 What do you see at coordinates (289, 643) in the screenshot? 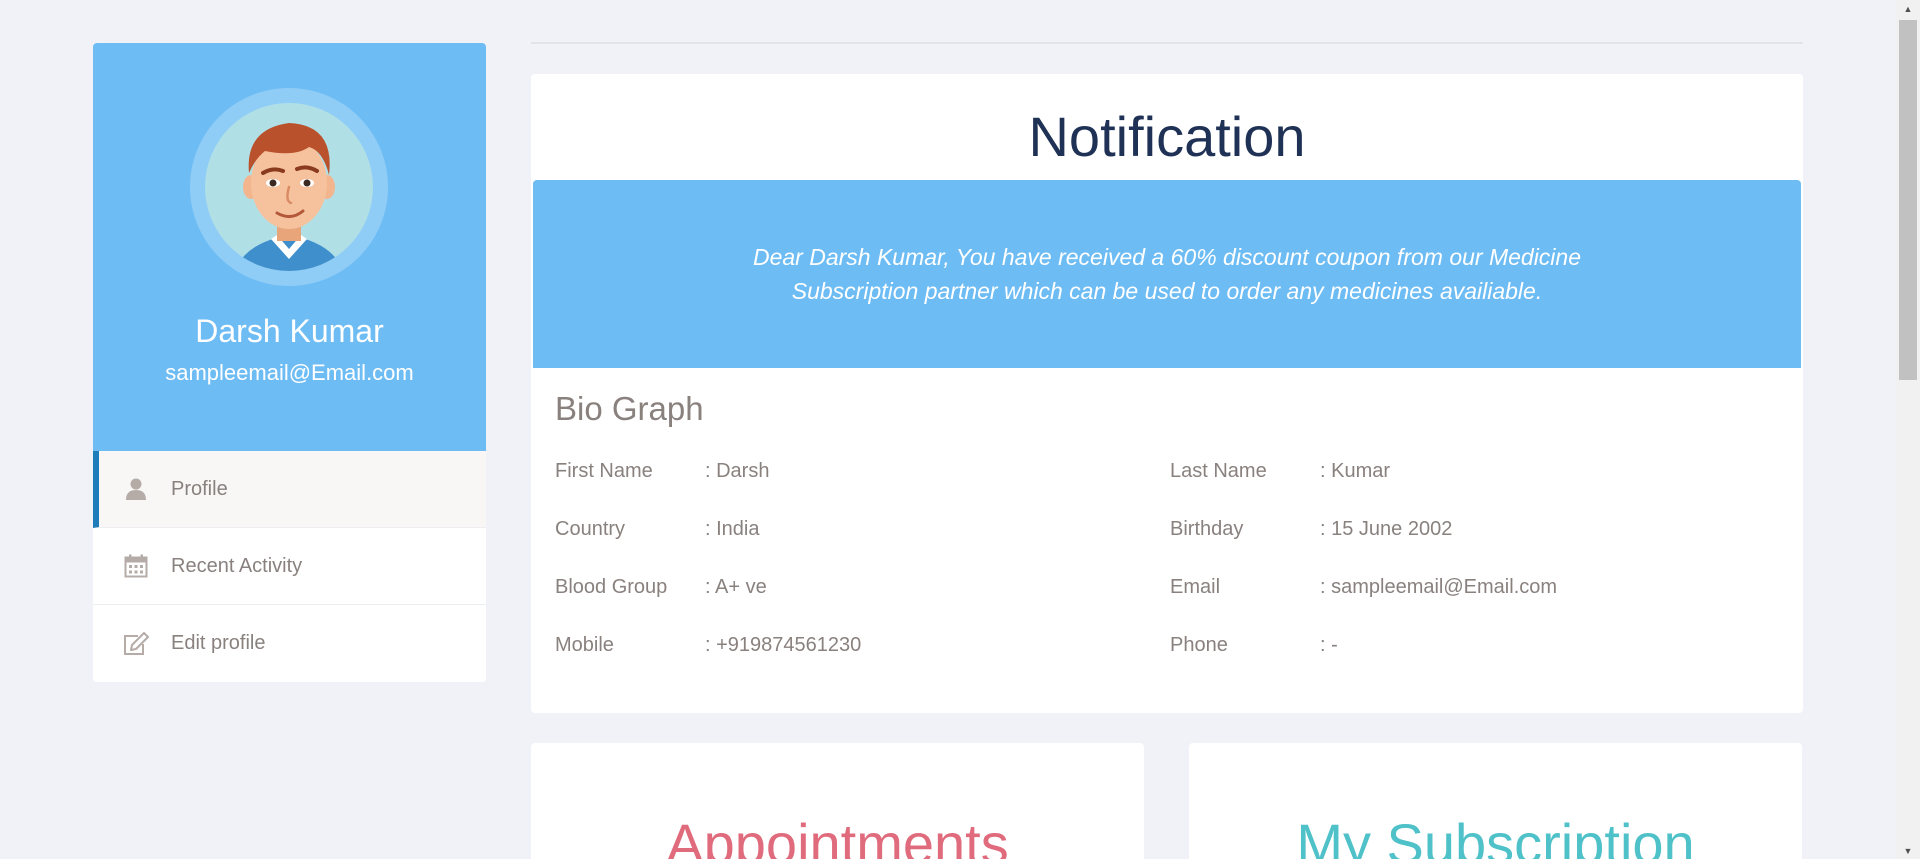
I see `sidebar-item-edit-profile: Edit profile` at bounding box center [289, 643].